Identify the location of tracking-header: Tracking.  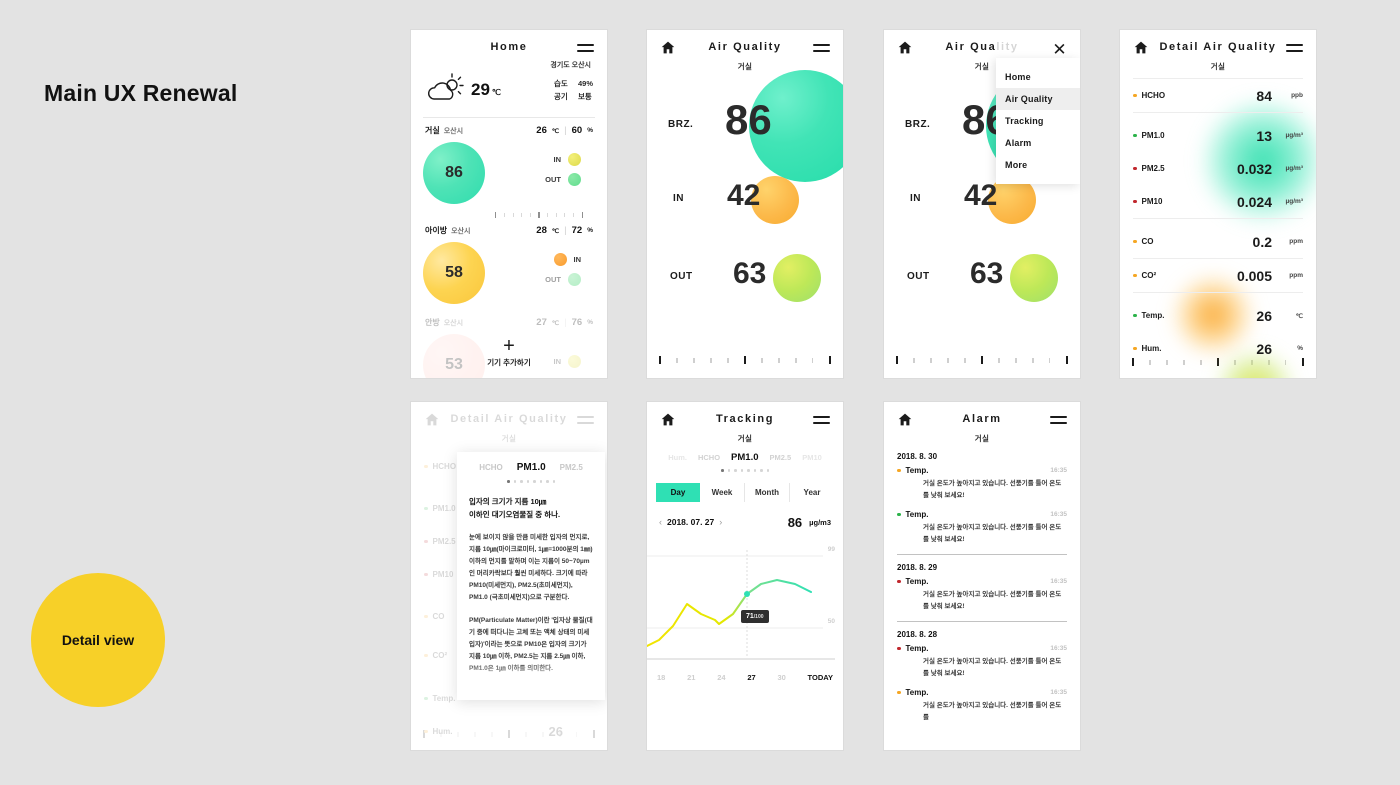
(745, 419).